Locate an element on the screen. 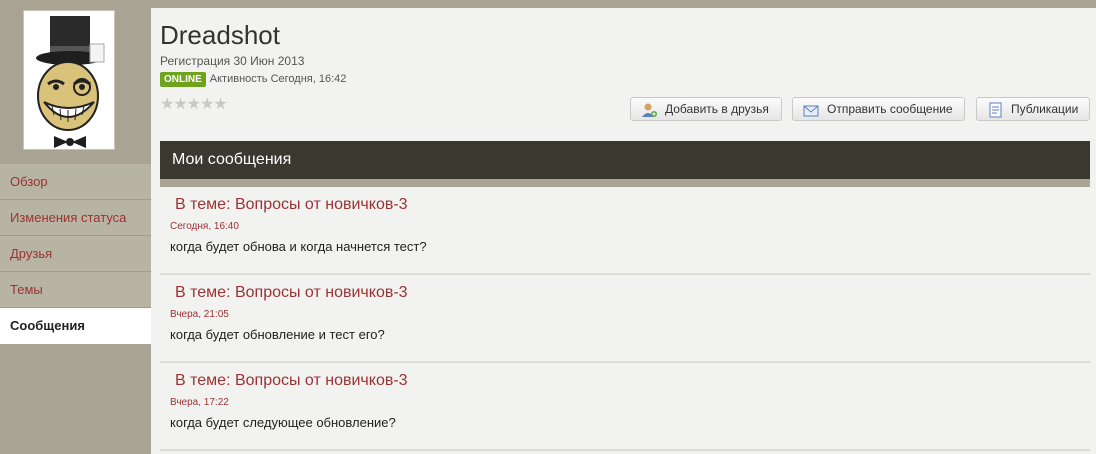  document-icon is located at coordinates (995, 110).